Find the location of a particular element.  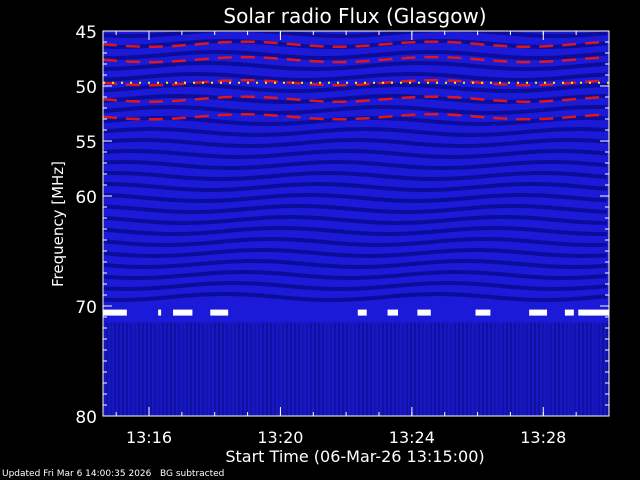

y-tick-label: 70 is located at coordinates (86, 308).